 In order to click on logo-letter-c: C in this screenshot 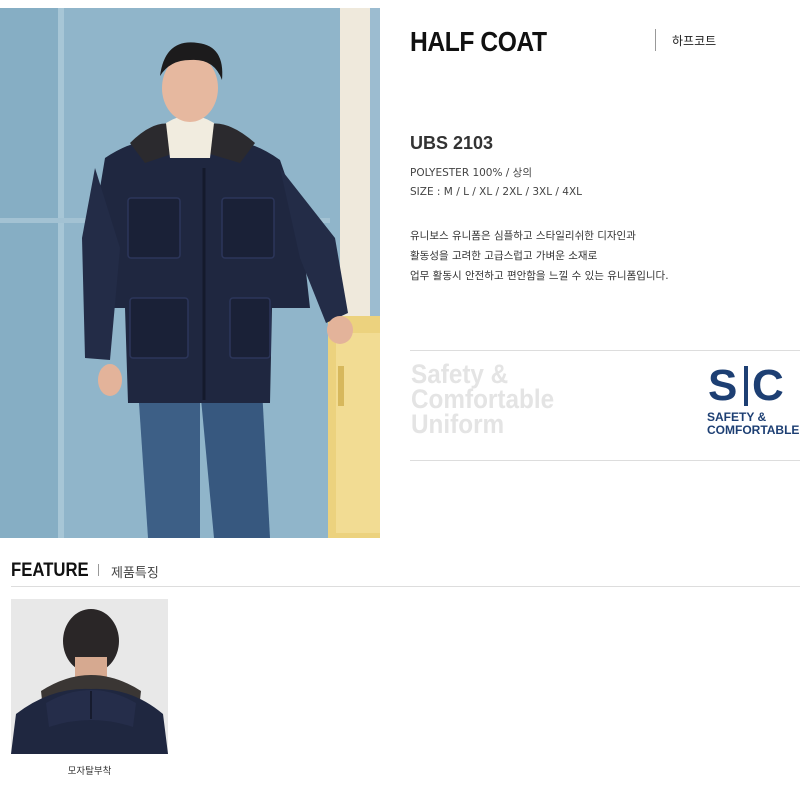, I will do `click(768, 385)`.